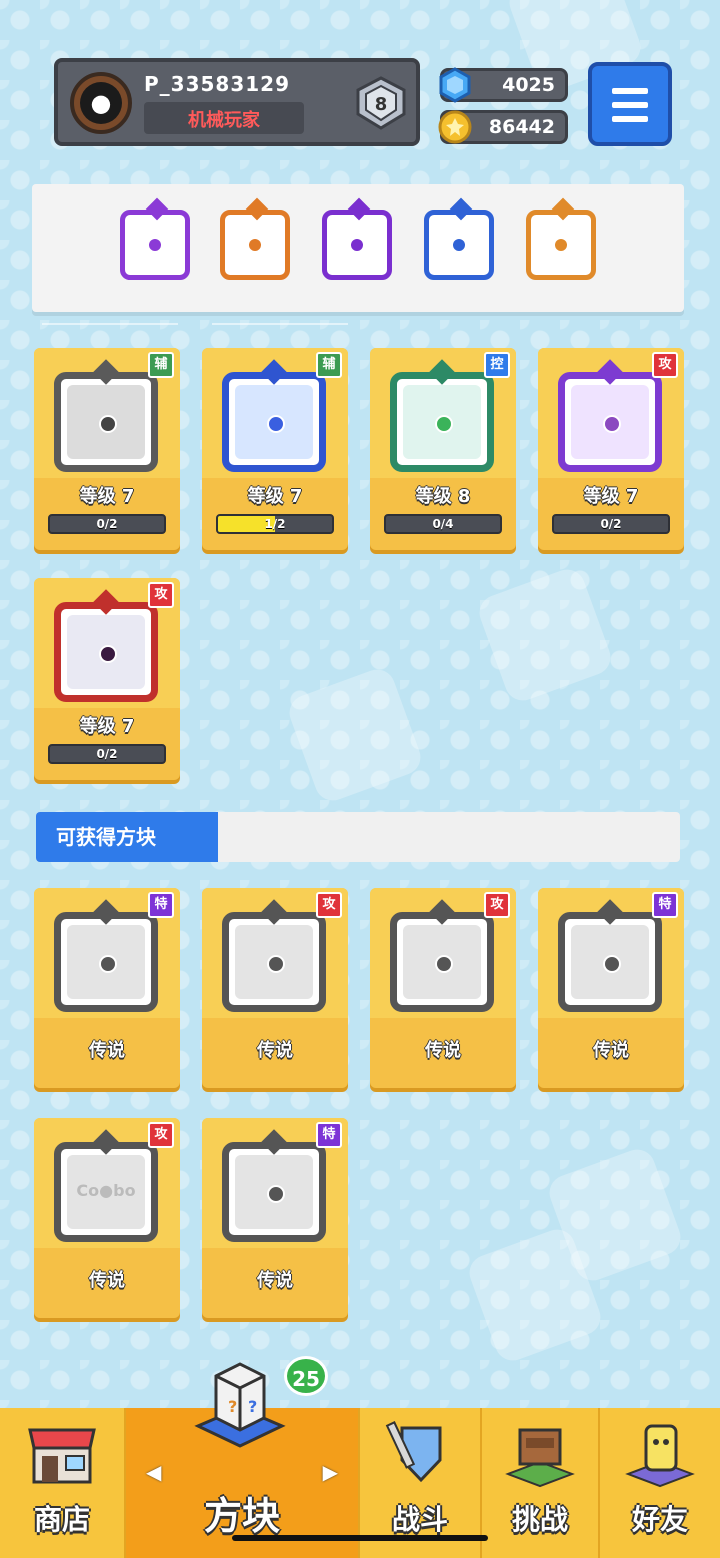  Describe the element at coordinates (255, 238) in the screenshot. I see `orange-dice-icon` at that location.